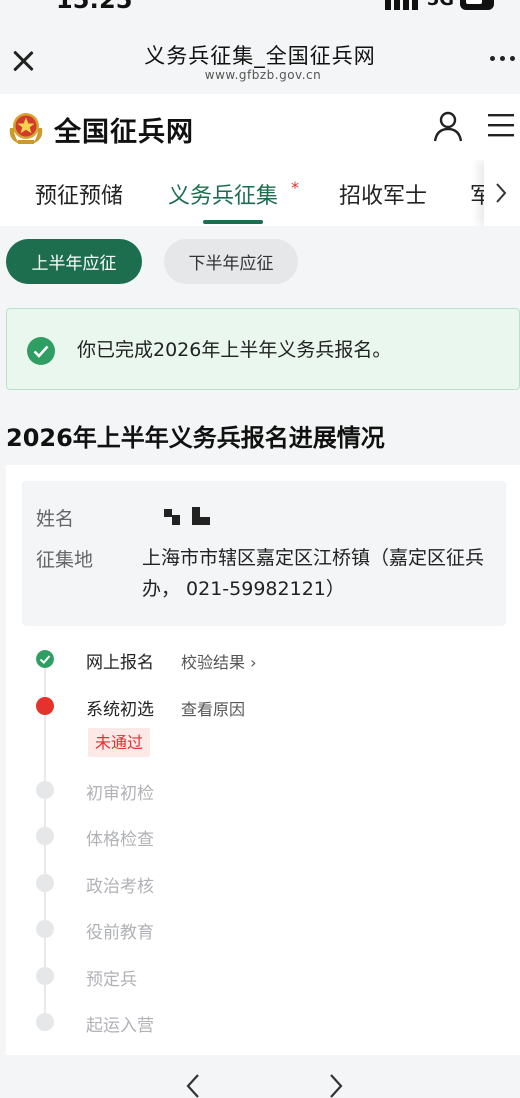 The image size is (520, 1098). I want to click on site-header: 全国征兵网, so click(260, 127).